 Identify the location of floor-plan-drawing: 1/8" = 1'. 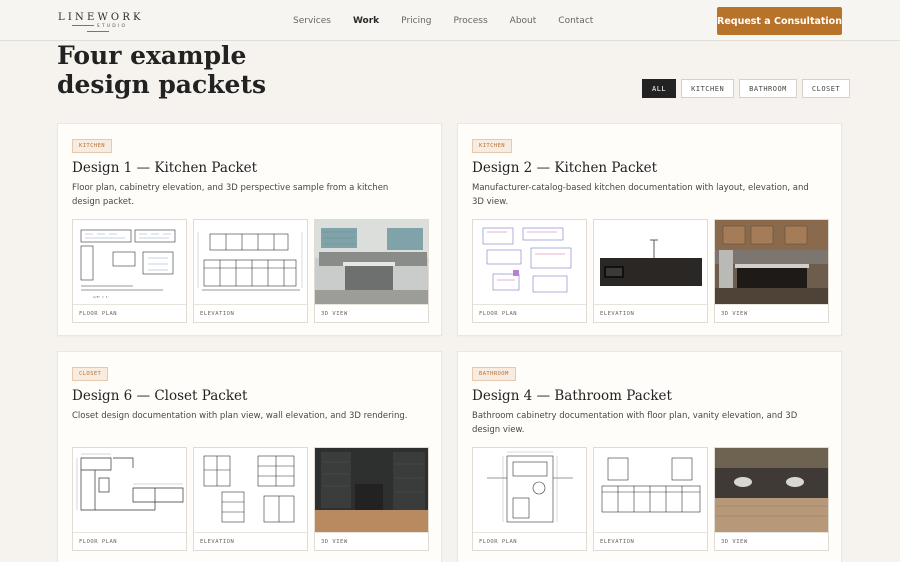
(129, 262).